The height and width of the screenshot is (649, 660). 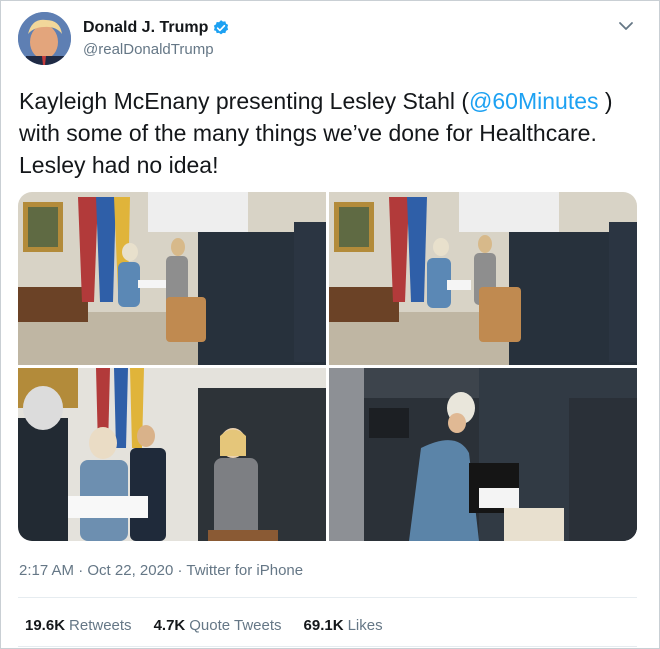 What do you see at coordinates (100, 625) in the screenshot?
I see `retweets-label: Retweets` at bounding box center [100, 625].